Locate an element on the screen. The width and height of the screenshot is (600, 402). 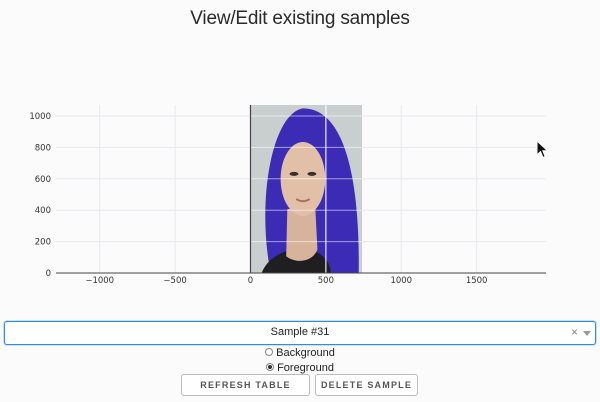
radio-foreground-label: Foreground is located at coordinates (305, 368).